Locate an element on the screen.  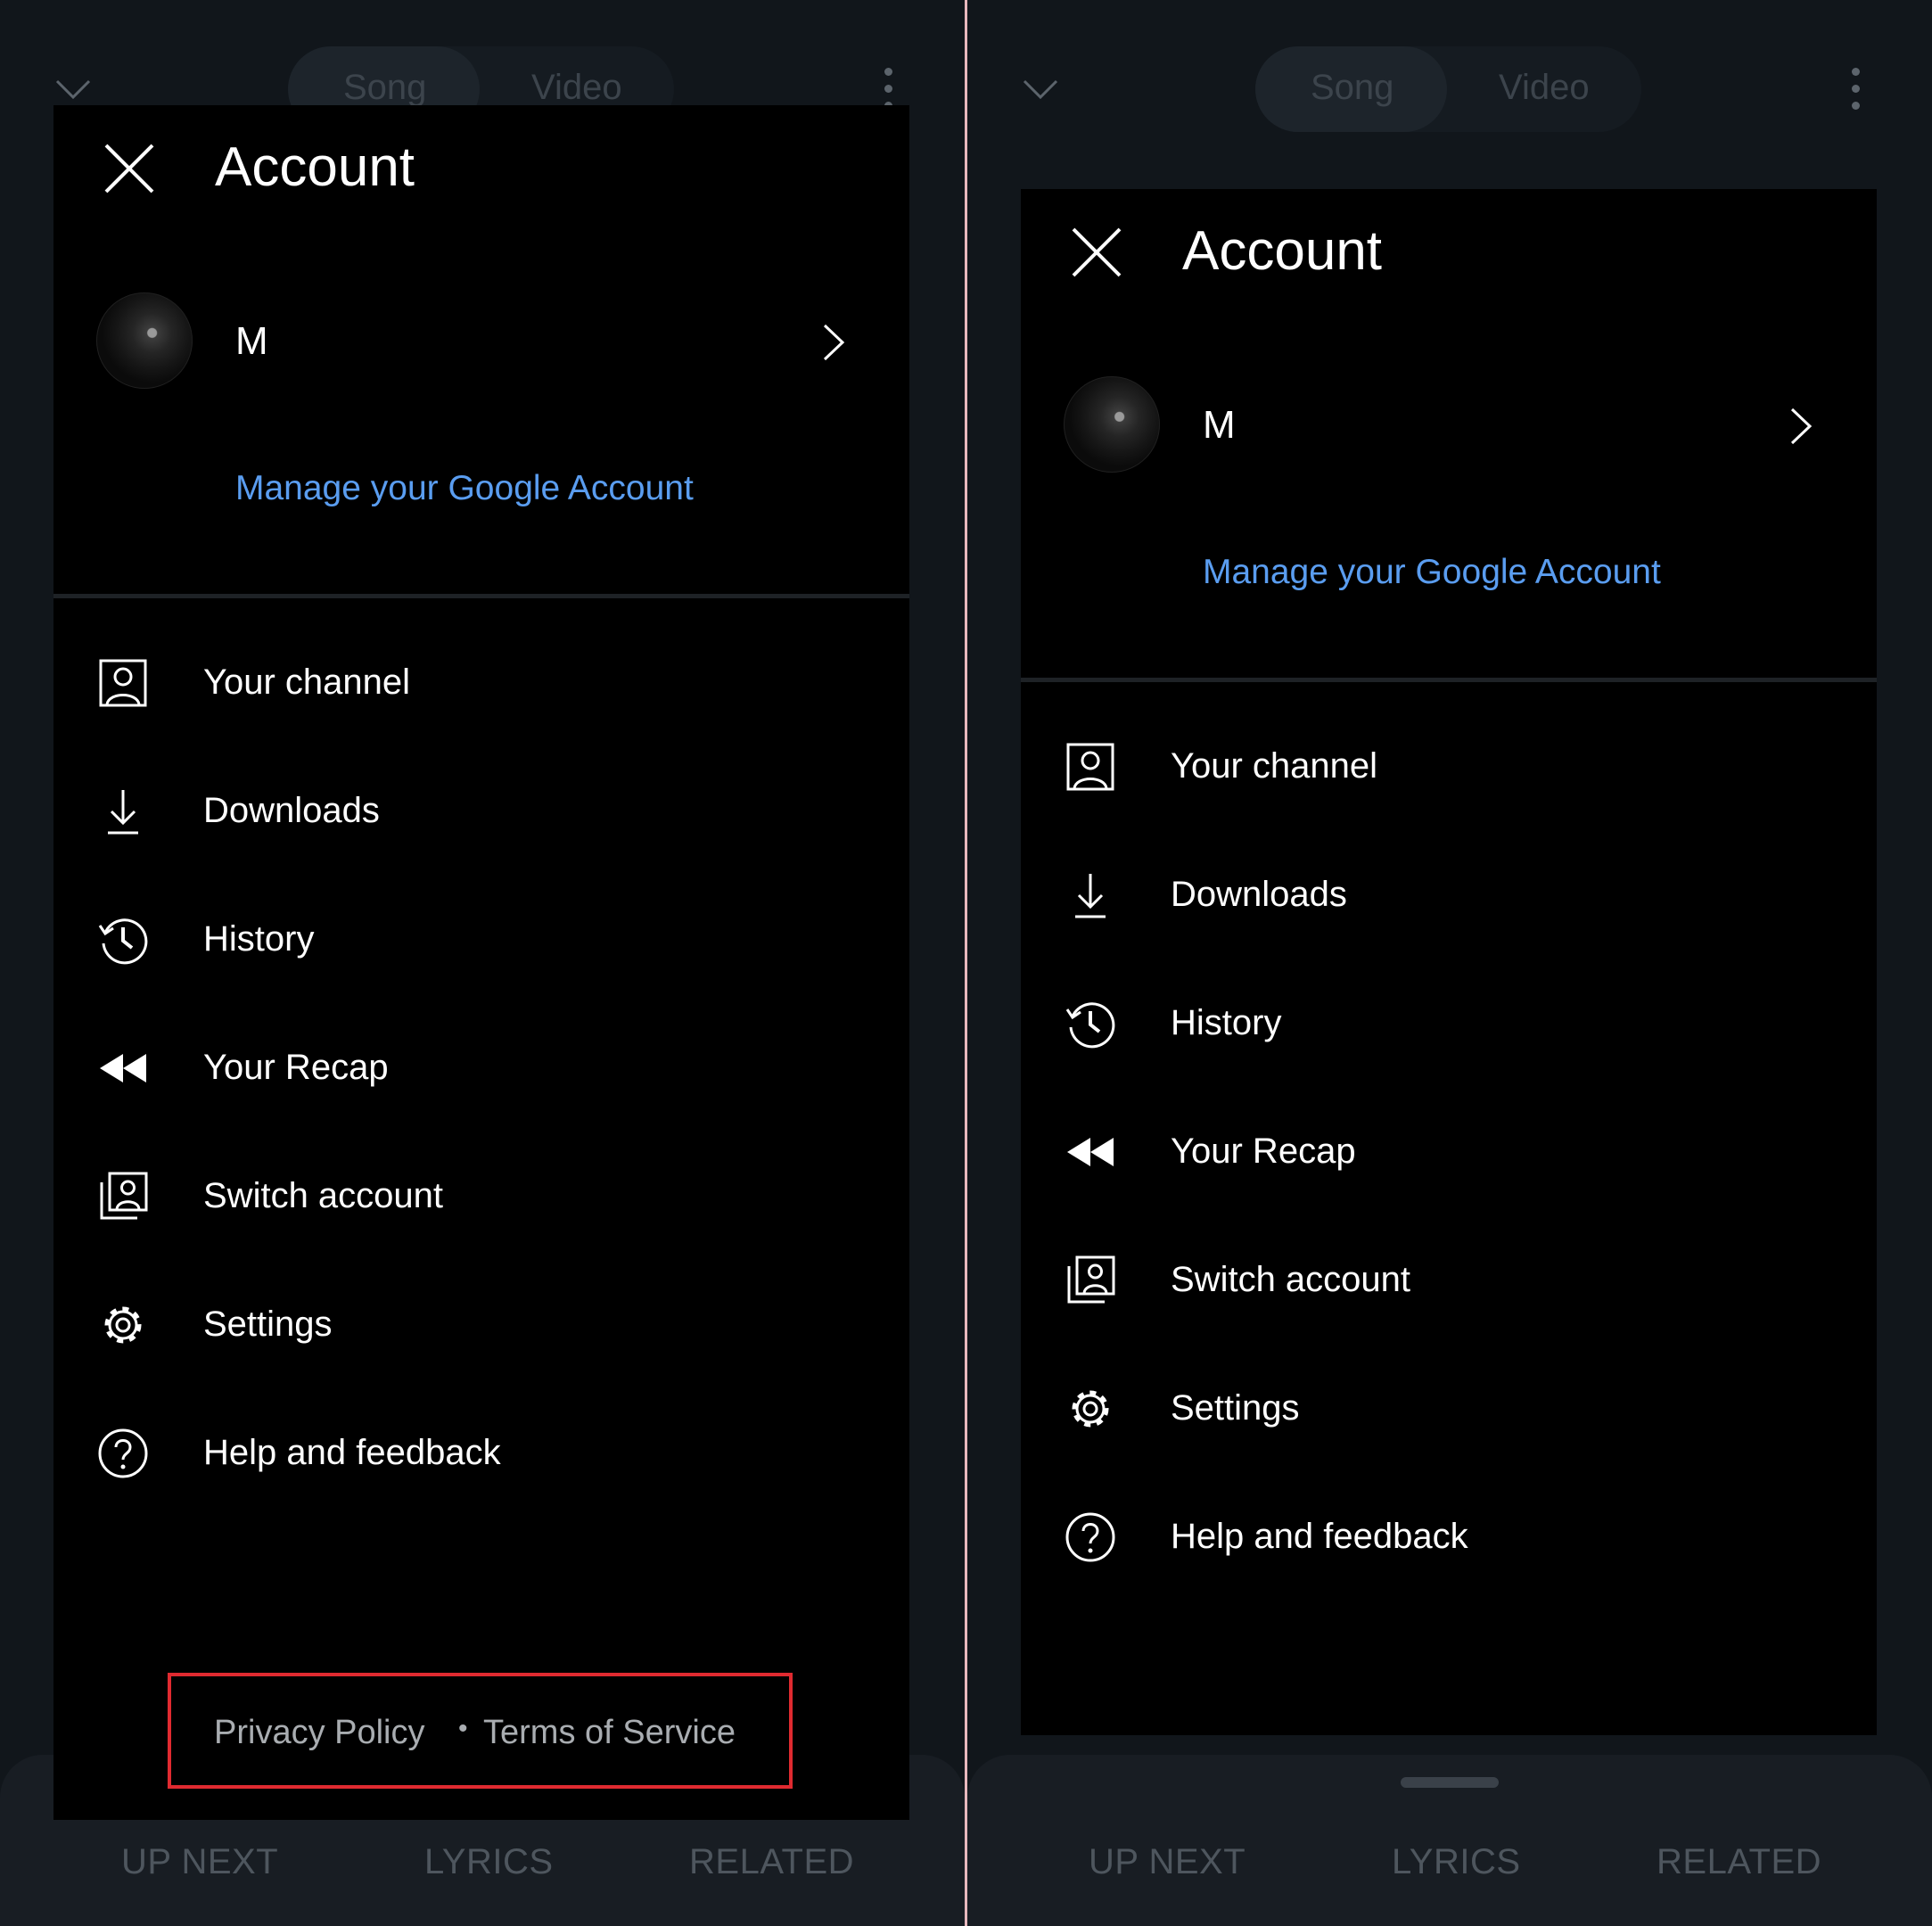
song-video-toggle: Song Video is located at coordinates (1448, 89).